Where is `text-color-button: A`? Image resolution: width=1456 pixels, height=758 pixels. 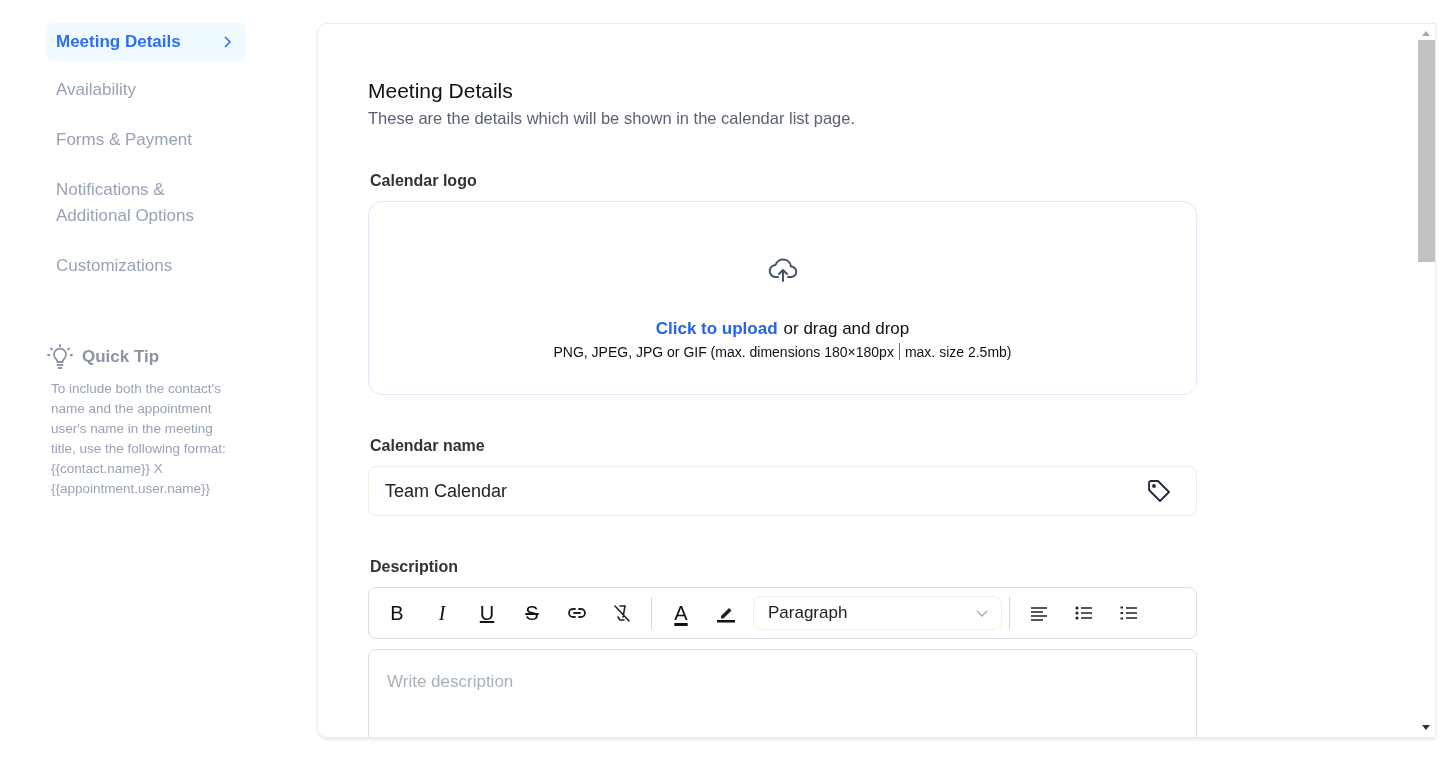 text-color-button: A is located at coordinates (681, 613).